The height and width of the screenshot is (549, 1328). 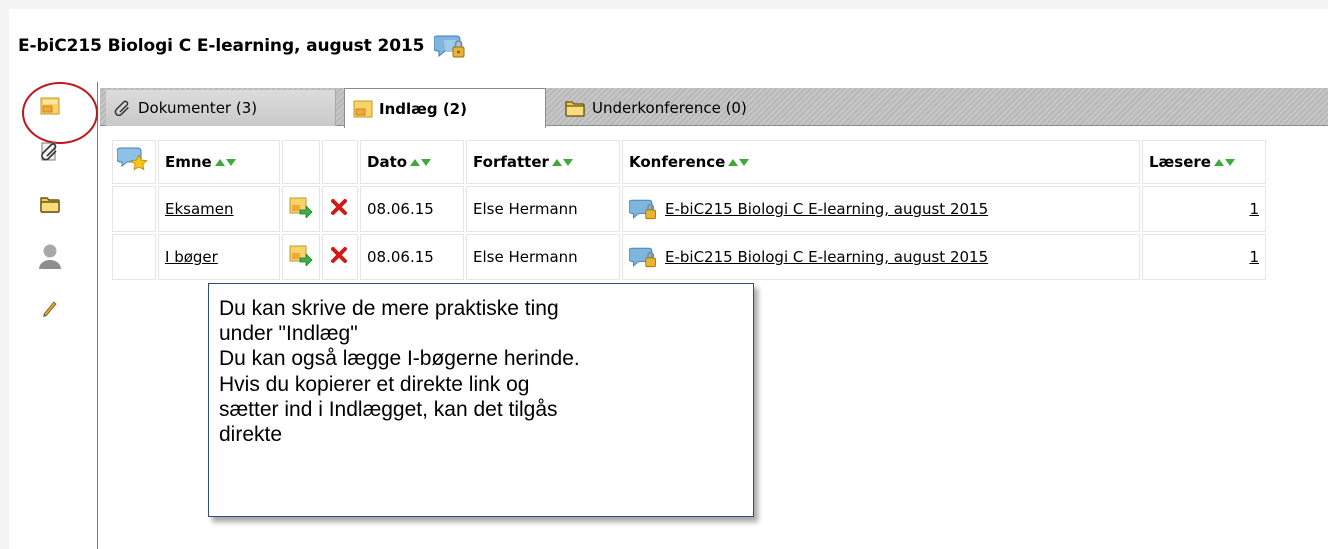 What do you see at coordinates (423, 108) in the screenshot?
I see `tab-posts-label: Indlæg (2)` at bounding box center [423, 108].